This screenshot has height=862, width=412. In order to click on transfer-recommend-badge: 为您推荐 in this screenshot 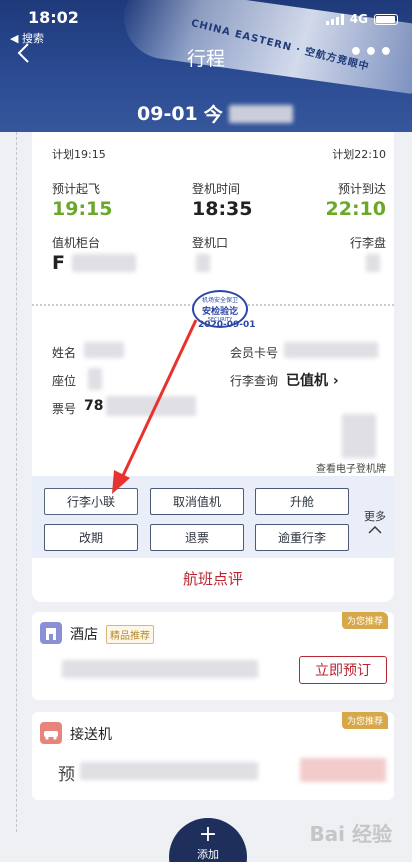, I will do `click(364, 720)`.